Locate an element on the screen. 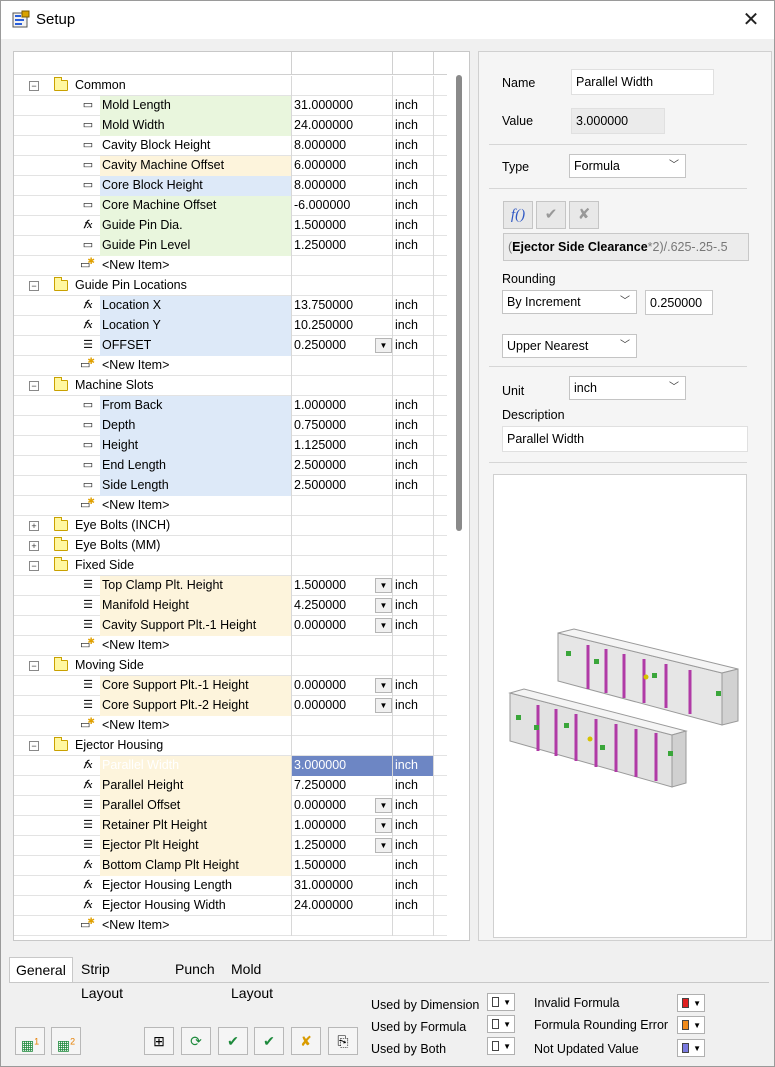 The image size is (775, 1067). value-cell: 4.250000 ▼ is located at coordinates (342, 606).